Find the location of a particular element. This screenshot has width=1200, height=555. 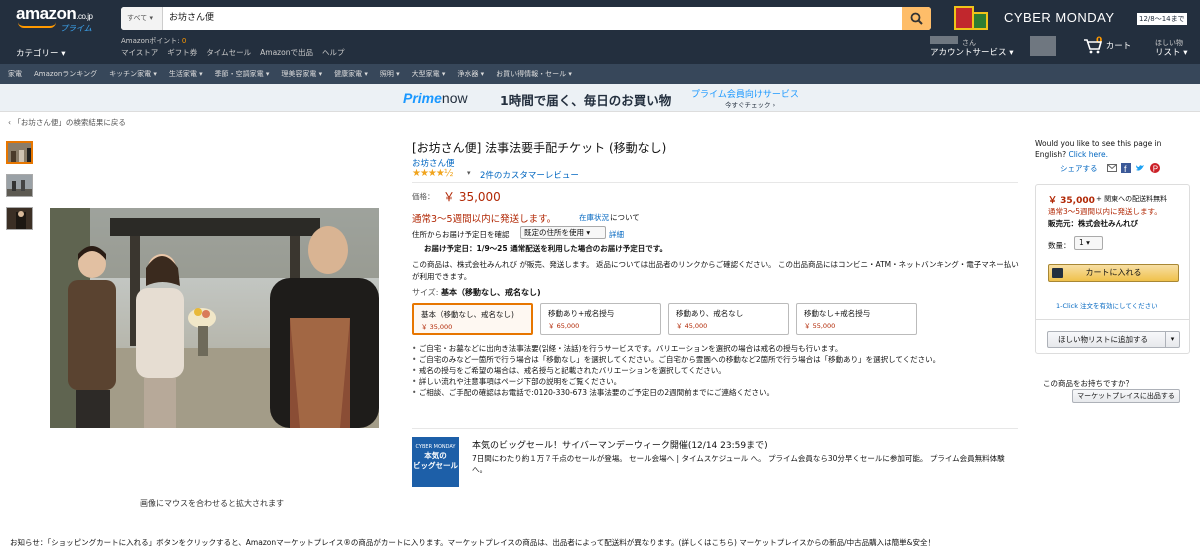

address-detail-link: 詳細 is located at coordinates (616, 234).